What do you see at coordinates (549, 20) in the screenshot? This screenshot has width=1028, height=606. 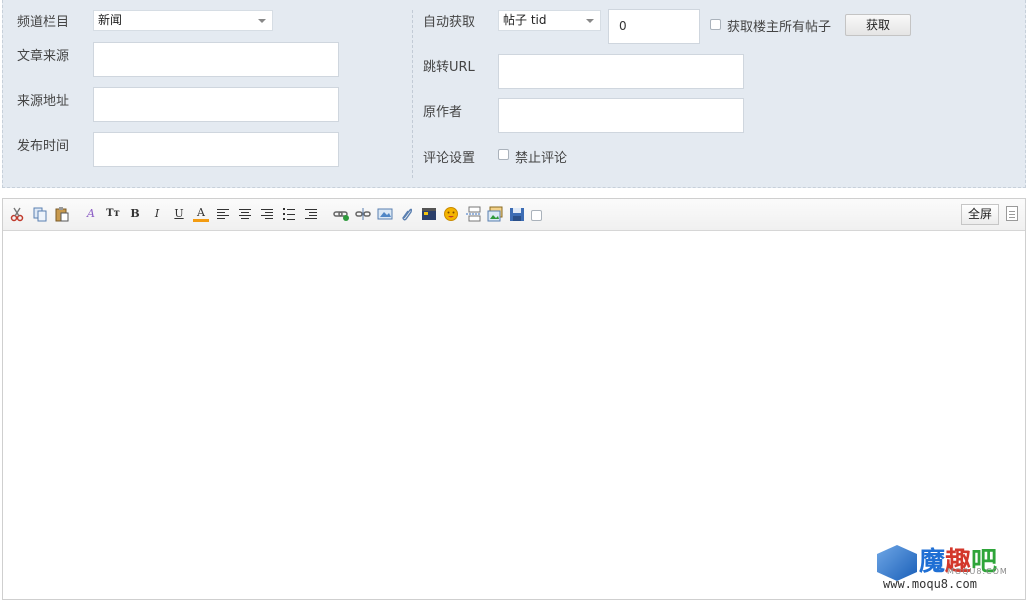 I see `fetch-type-select: 帖子 tid` at bounding box center [549, 20].